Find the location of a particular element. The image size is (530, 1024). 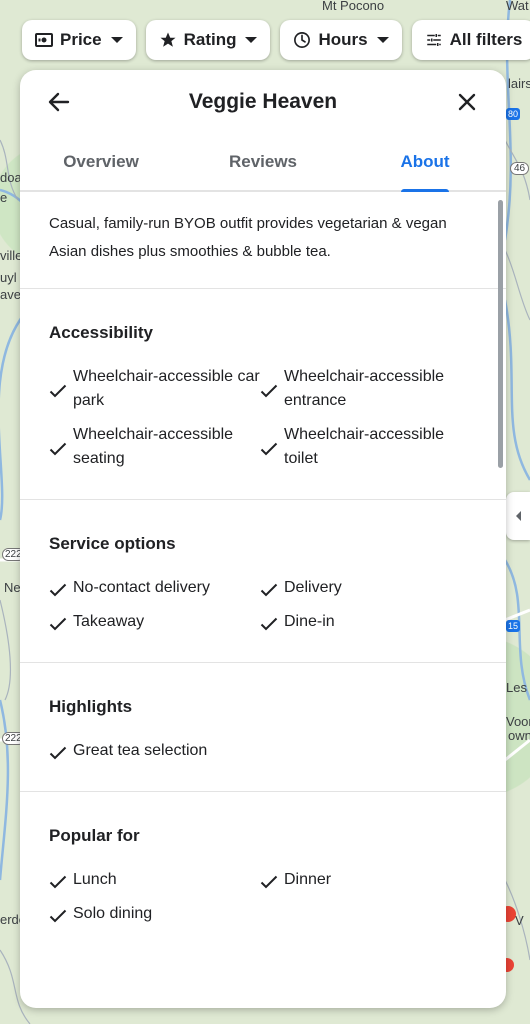

item-label: Dinner is located at coordinates (308, 879).